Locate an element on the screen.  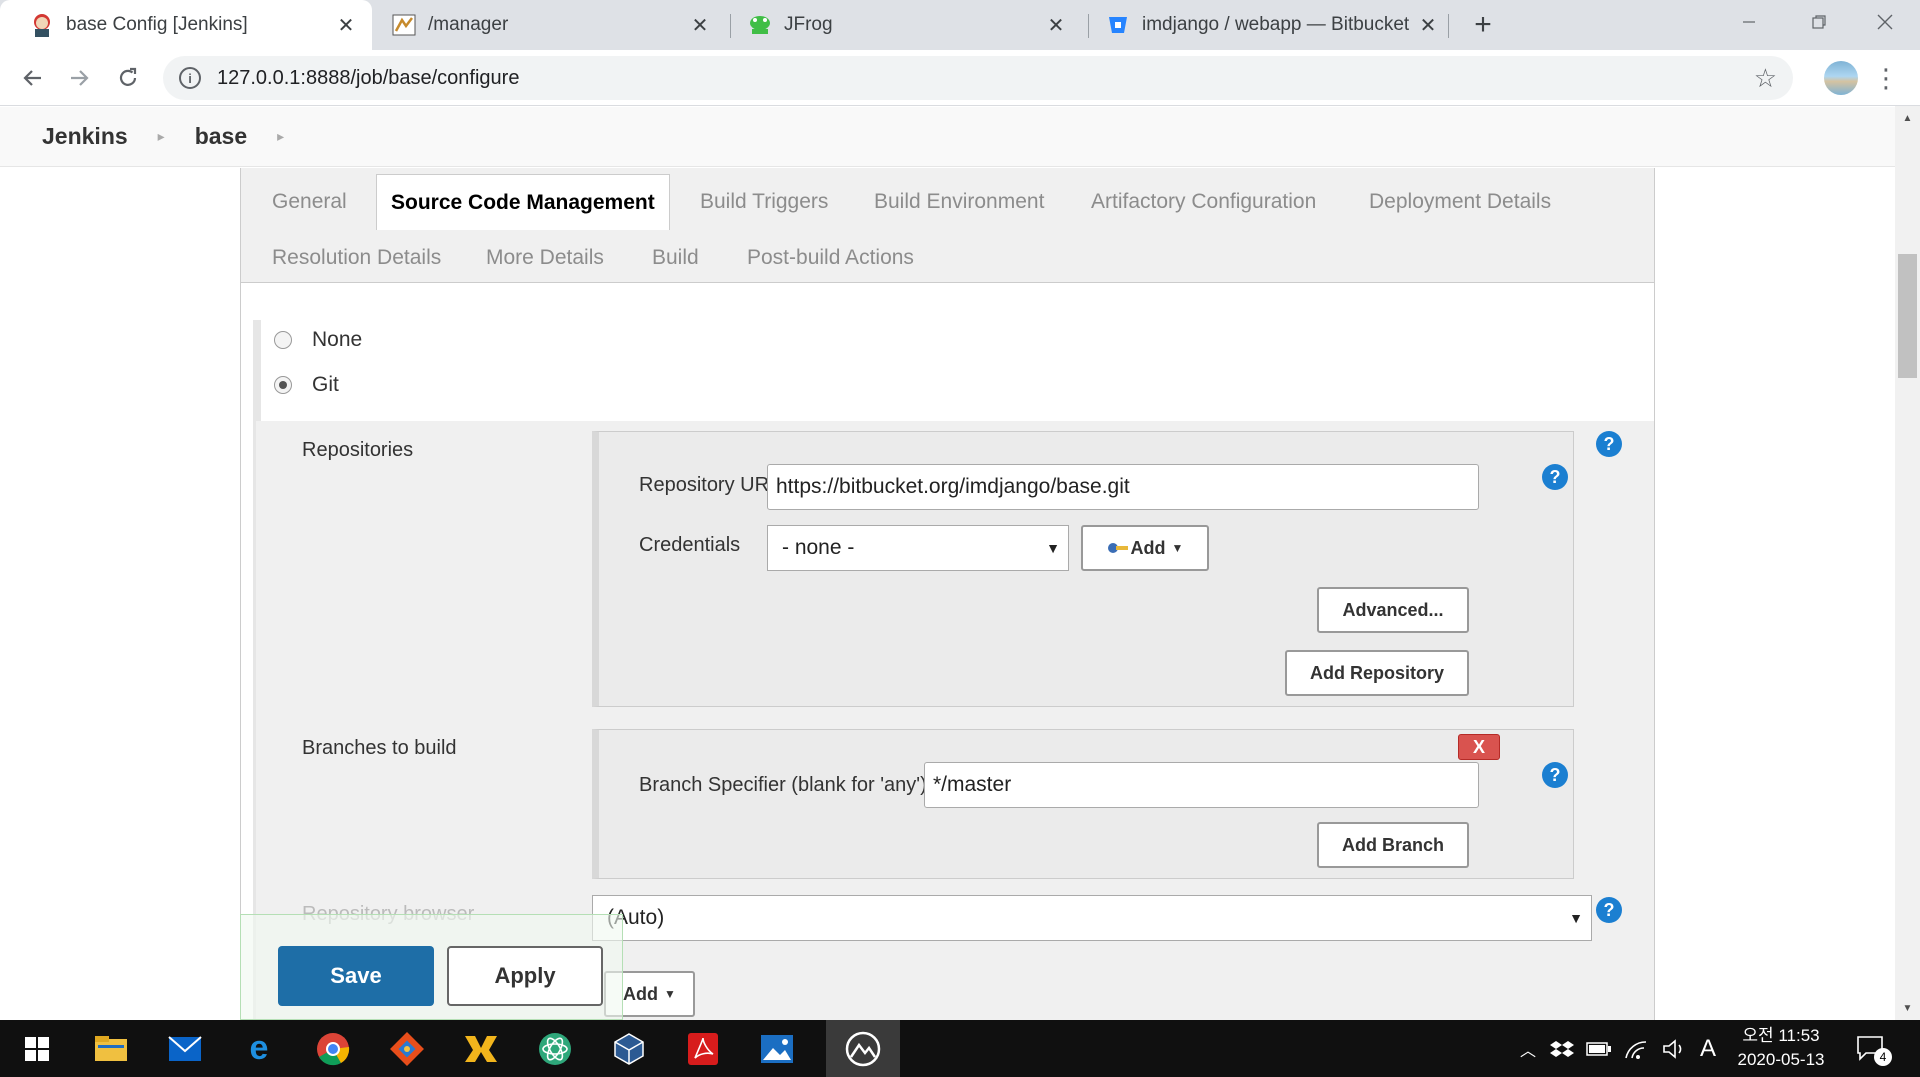
radio-none is located at coordinates (283, 340).